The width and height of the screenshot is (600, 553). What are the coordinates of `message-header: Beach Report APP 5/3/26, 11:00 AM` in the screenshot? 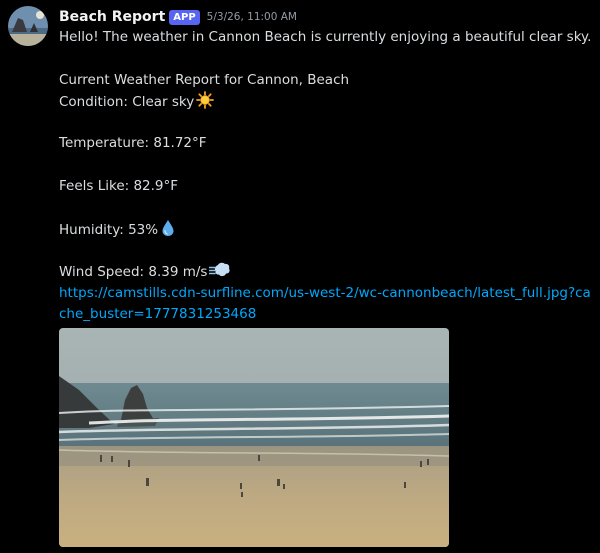 It's located at (326, 17).